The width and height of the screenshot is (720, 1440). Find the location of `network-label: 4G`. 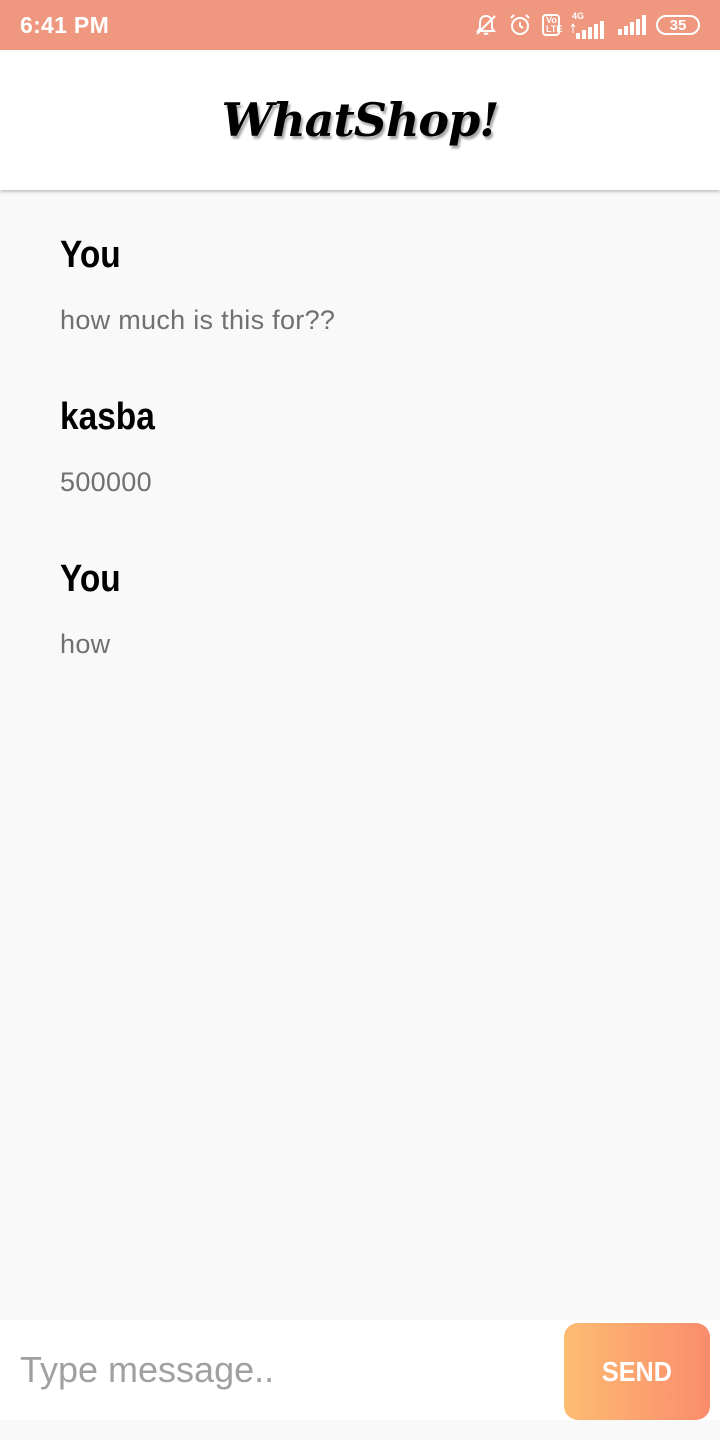

network-label: 4G is located at coordinates (578, 15).